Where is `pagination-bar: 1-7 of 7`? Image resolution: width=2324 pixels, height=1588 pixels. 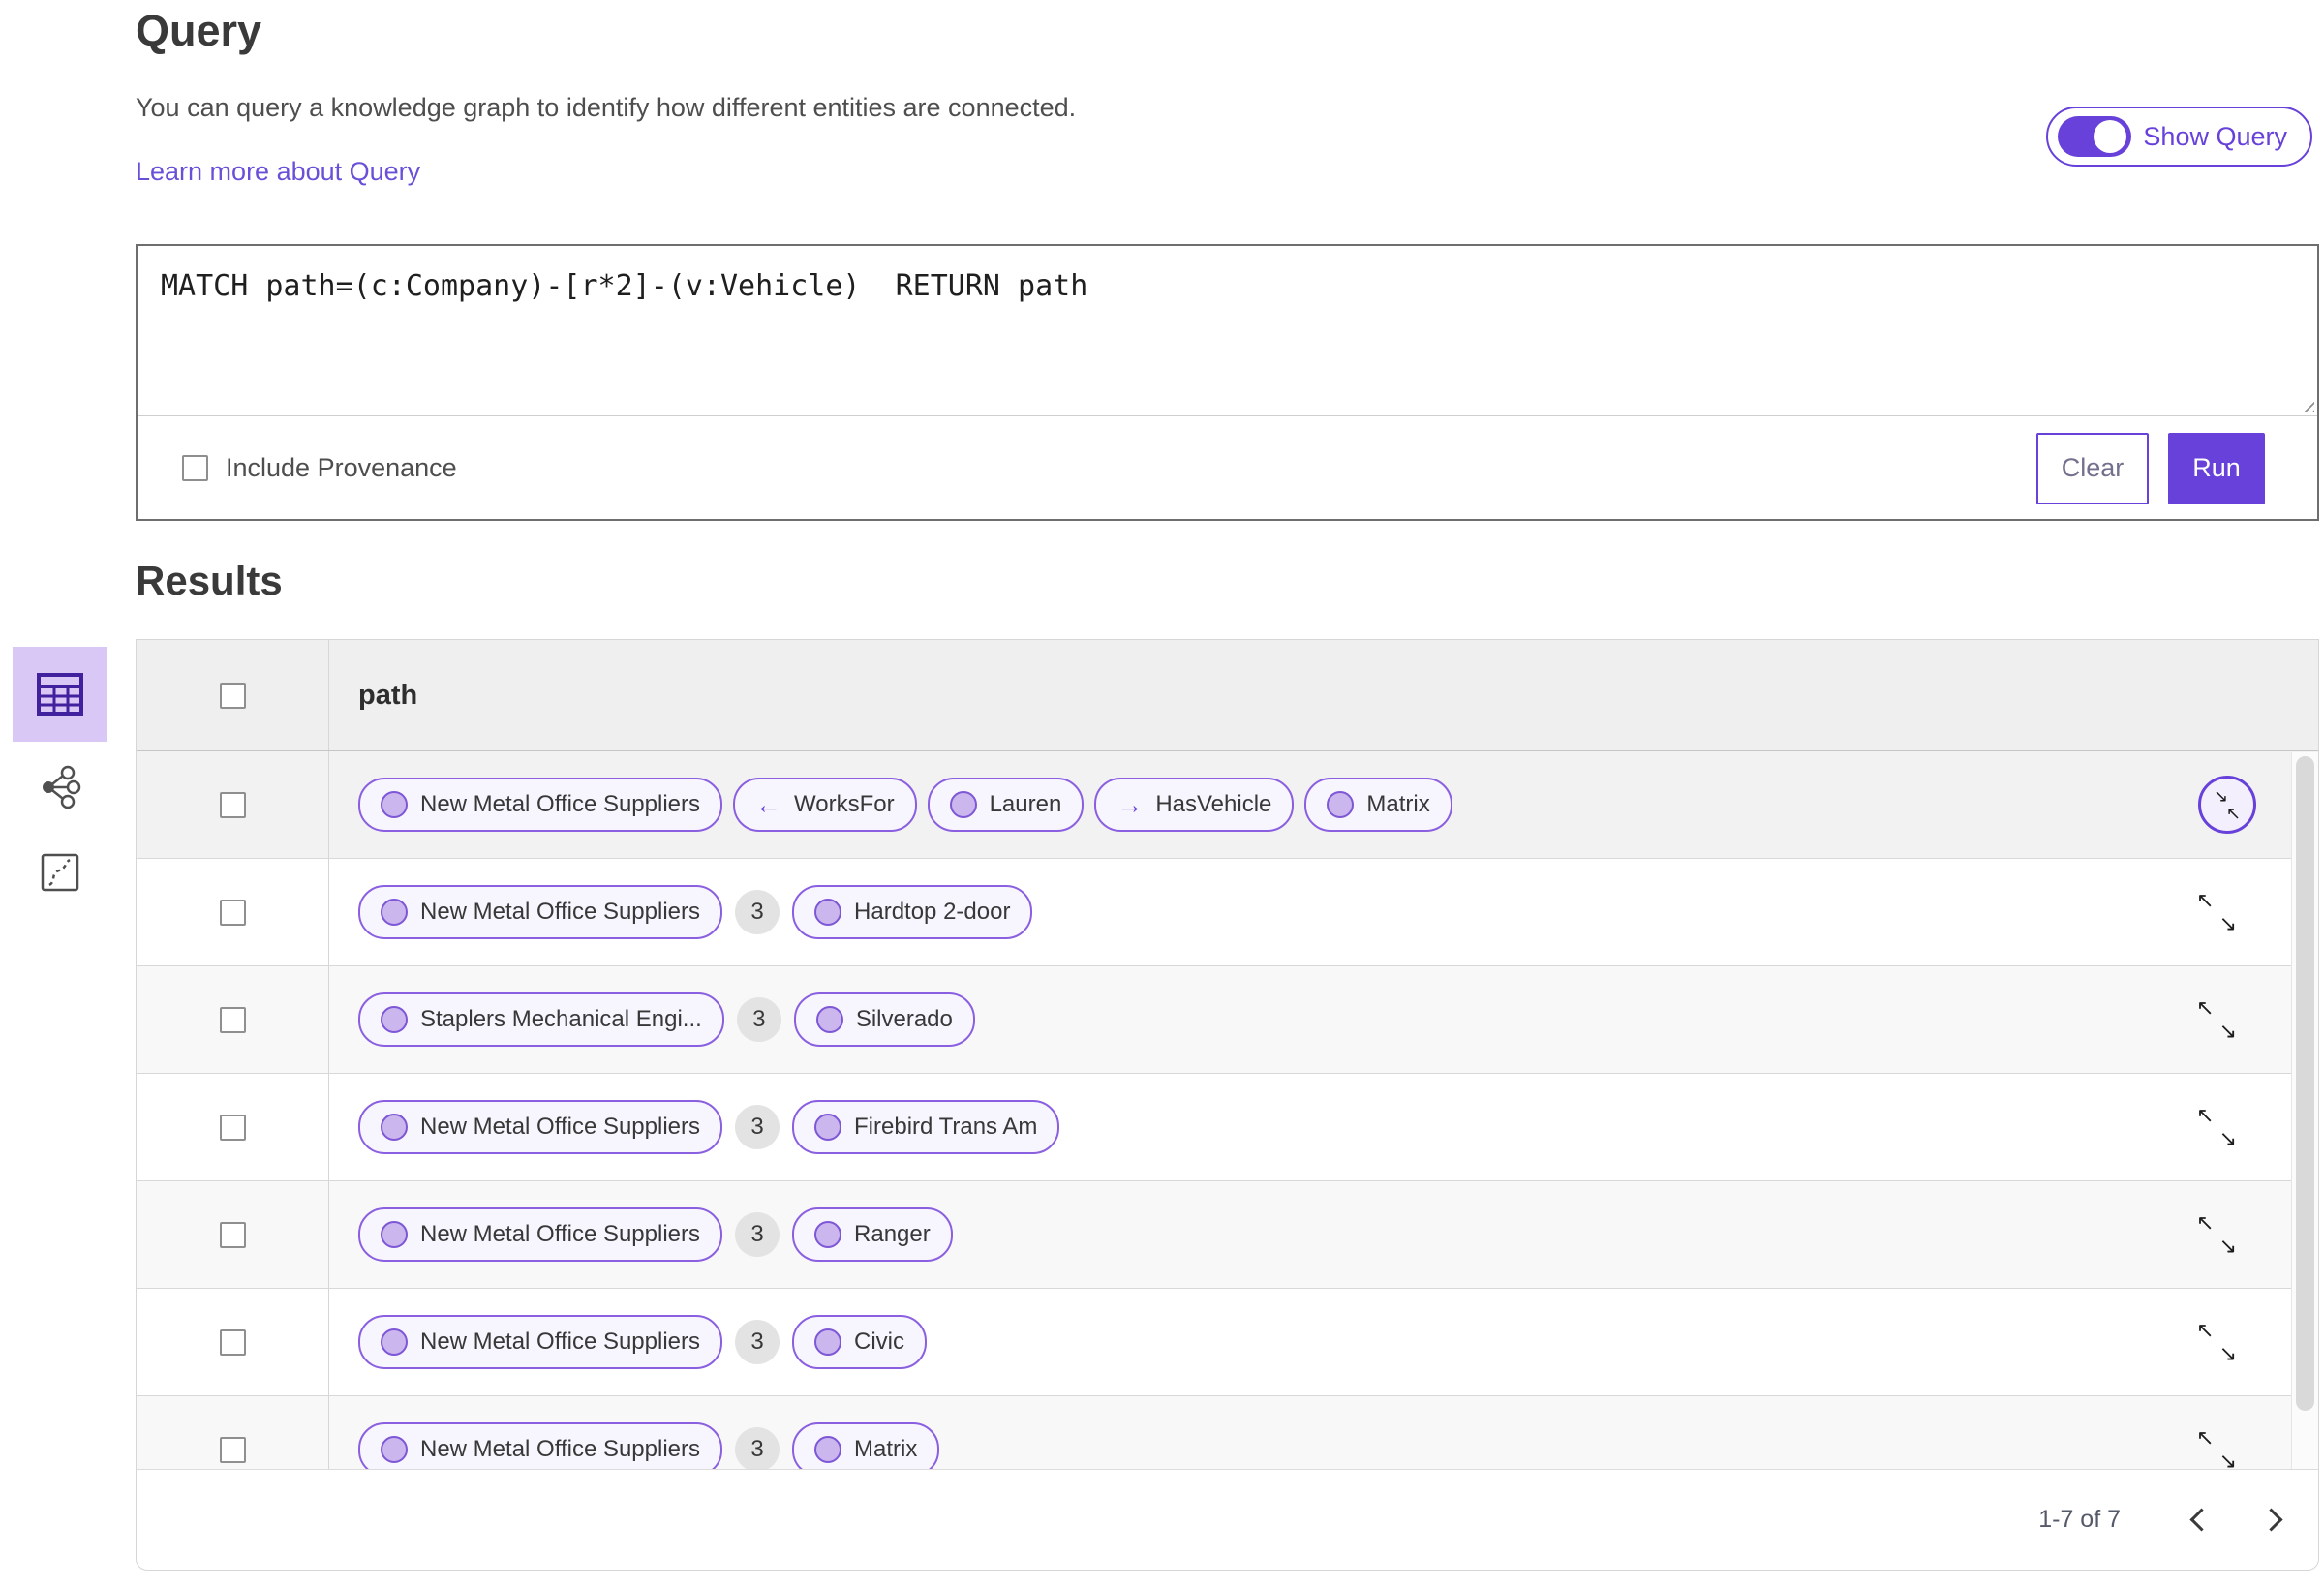
pagination-bar: 1-7 of 7 is located at coordinates (1227, 1519).